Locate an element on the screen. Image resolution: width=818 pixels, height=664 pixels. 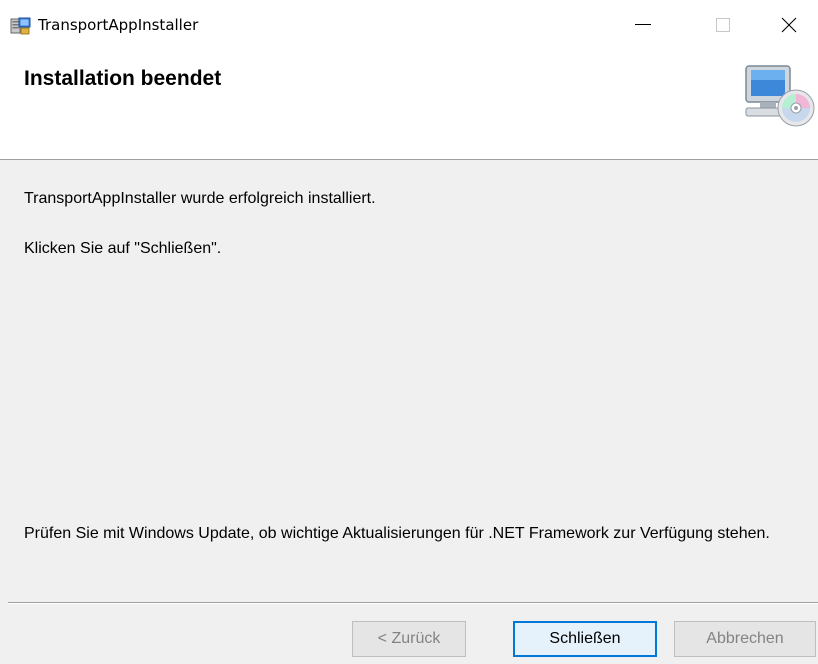
maximize-icon is located at coordinates (723, 25).